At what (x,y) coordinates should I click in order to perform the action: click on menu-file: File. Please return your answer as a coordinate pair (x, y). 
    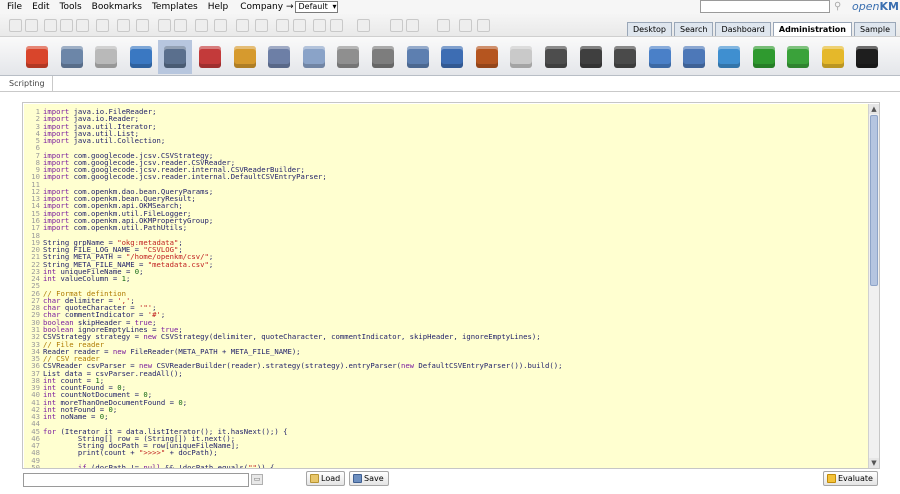
    Looking at the image, I should click on (13, 7).